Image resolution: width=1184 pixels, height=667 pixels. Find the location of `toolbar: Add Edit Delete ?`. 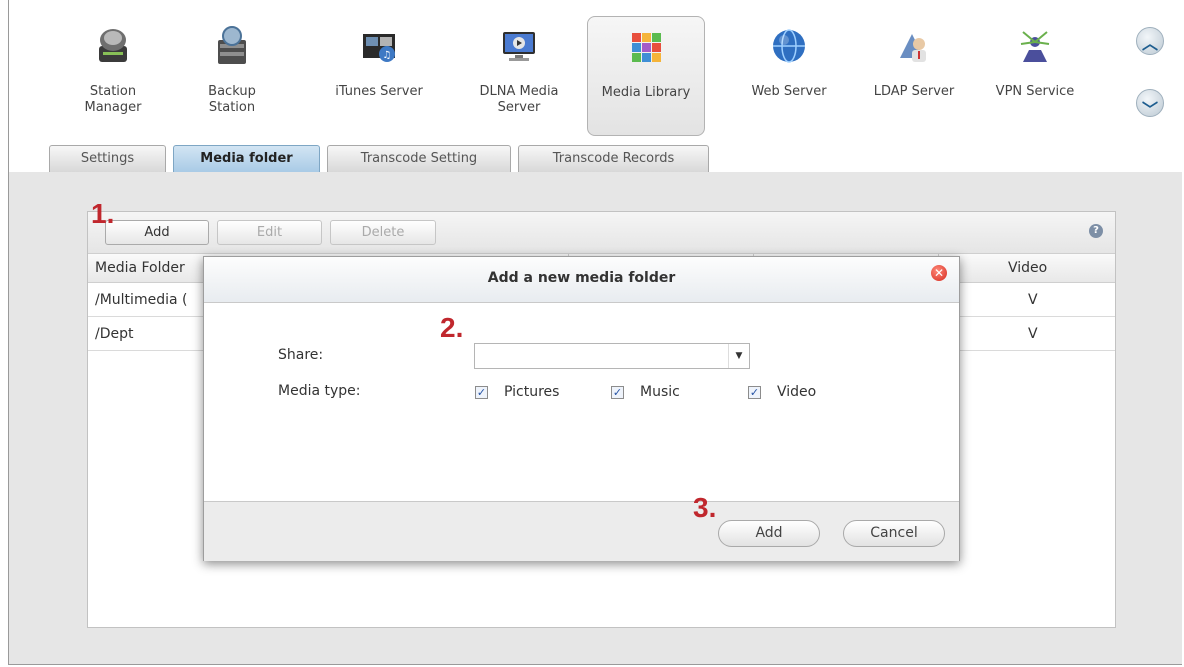

toolbar: Add Edit Delete ? is located at coordinates (601, 233).